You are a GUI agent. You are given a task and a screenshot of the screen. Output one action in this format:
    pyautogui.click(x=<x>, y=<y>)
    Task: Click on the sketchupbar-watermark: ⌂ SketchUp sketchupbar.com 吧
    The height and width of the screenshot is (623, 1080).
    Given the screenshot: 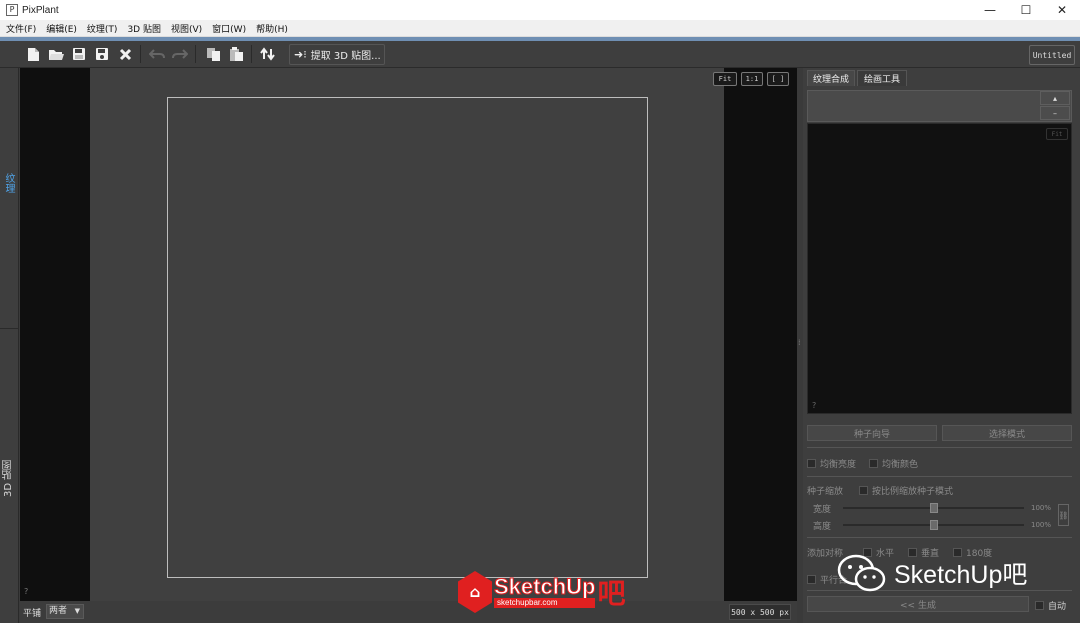 What is the action you would take?
    pyautogui.click(x=542, y=592)
    